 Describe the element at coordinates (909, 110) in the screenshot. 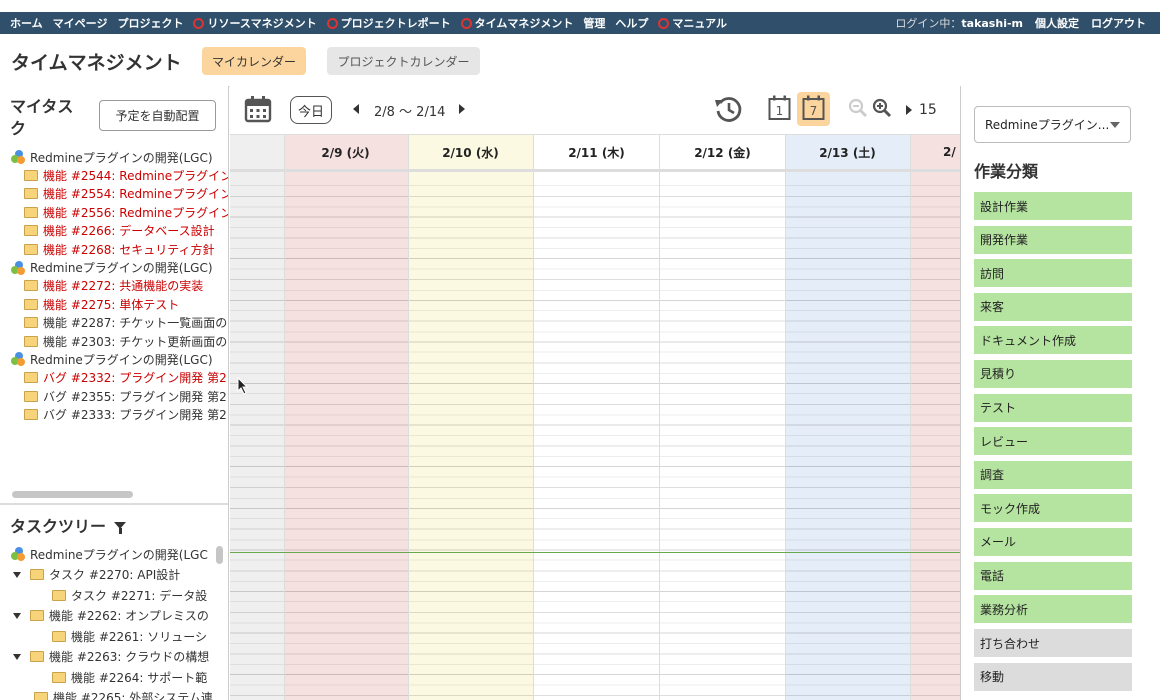

I see `zoom-level-arrow-icon` at that location.